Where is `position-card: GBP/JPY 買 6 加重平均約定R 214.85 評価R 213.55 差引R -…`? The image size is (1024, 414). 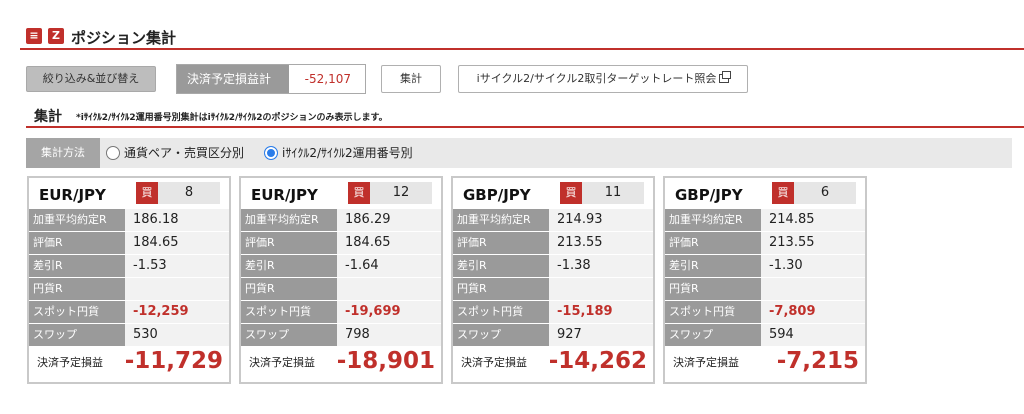 position-card: GBP/JPY 買 6 加重平均約定R 214.85 評価R 213.55 差引R -… is located at coordinates (765, 280).